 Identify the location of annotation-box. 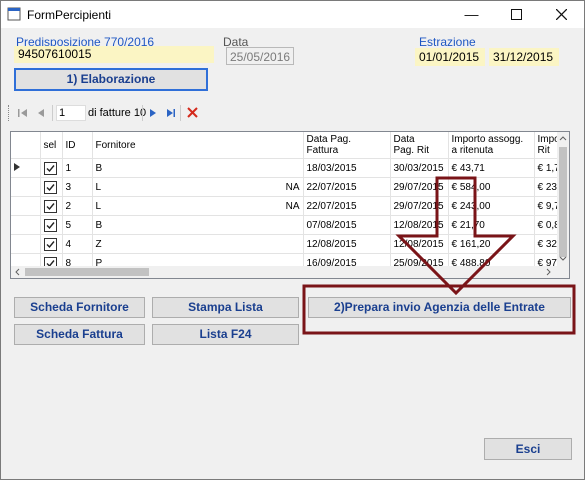
(439, 309).